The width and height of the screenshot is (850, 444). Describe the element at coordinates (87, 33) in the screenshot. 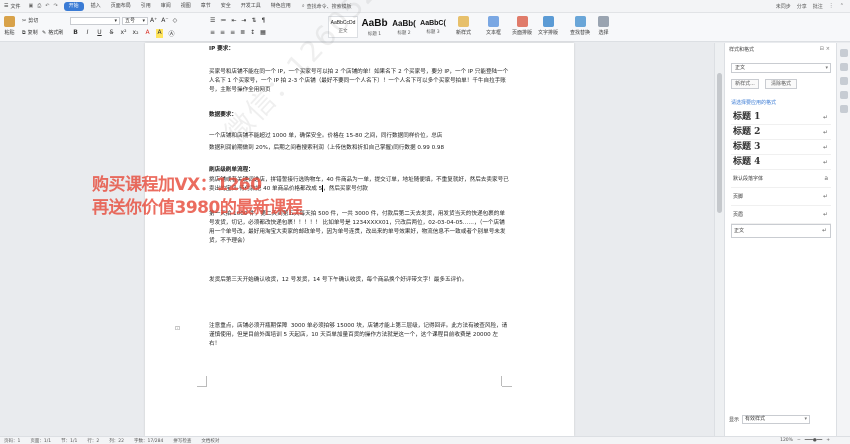

I see `italic-icon: I` at that location.